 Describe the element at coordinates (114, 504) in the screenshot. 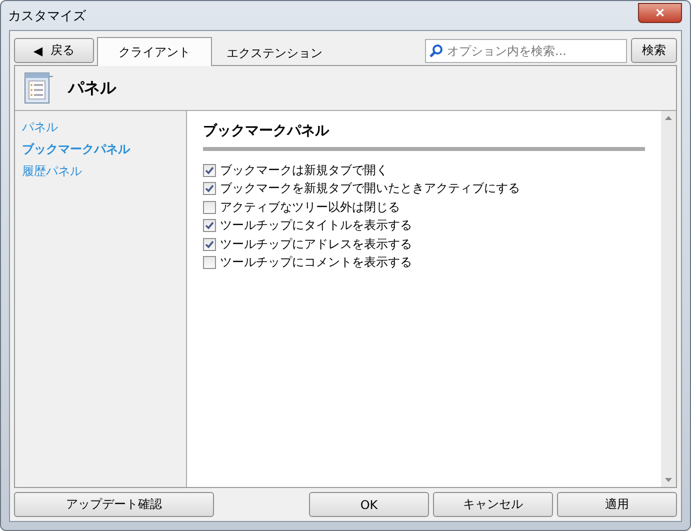

I see `update-check-button: アップデート確認` at that location.